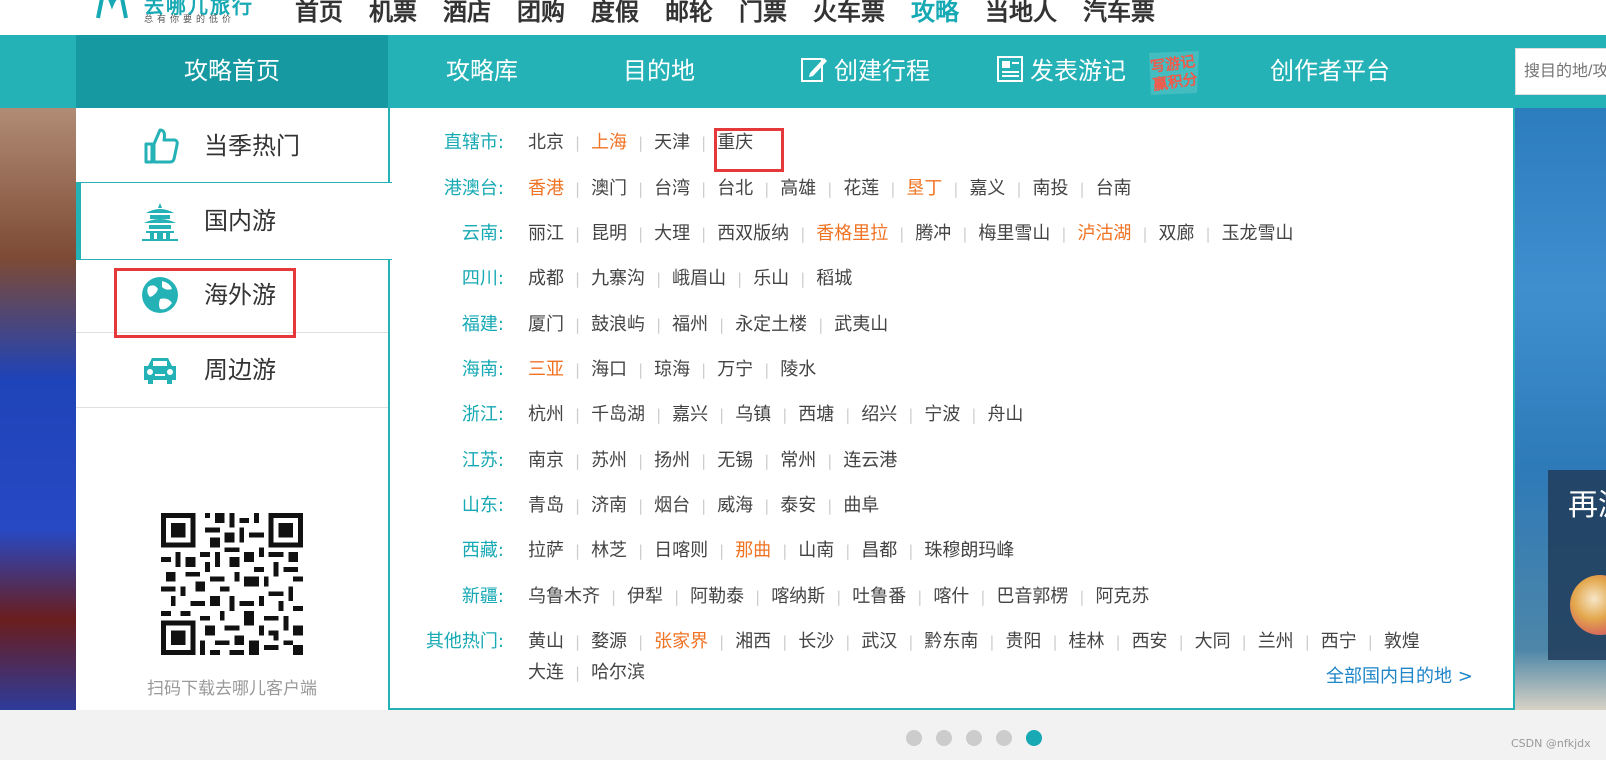 Image resolution: width=1606 pixels, height=760 pixels. Describe the element at coordinates (546, 278) in the screenshot. I see `city-link: 成都` at that location.